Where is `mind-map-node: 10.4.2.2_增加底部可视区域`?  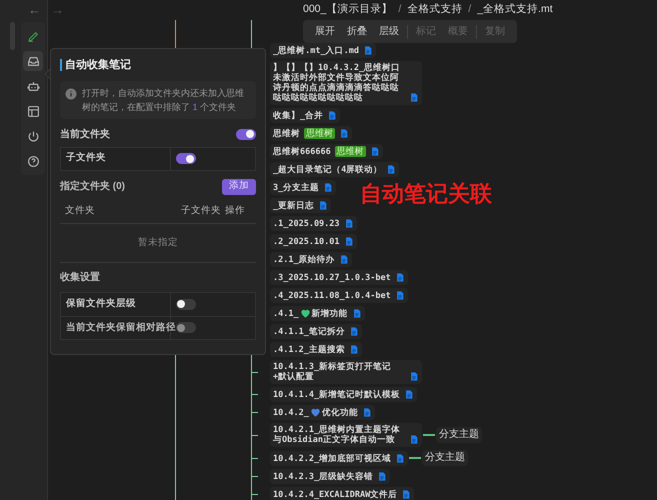 mind-map-node: 10.4.2.2_增加底部可视区域 is located at coordinates (339, 458).